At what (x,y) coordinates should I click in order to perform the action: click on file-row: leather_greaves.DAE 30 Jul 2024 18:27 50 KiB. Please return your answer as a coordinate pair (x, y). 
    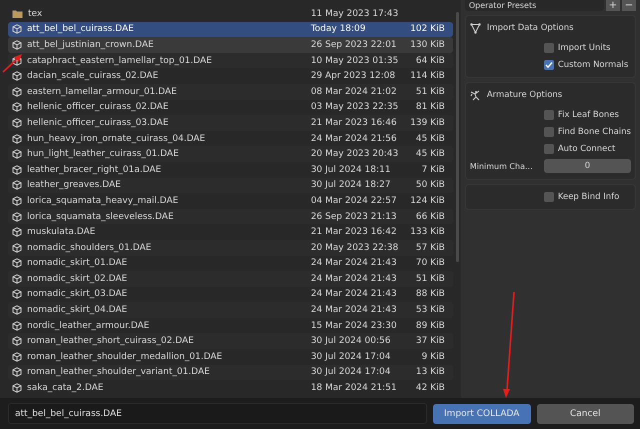
    Looking at the image, I should click on (230, 186).